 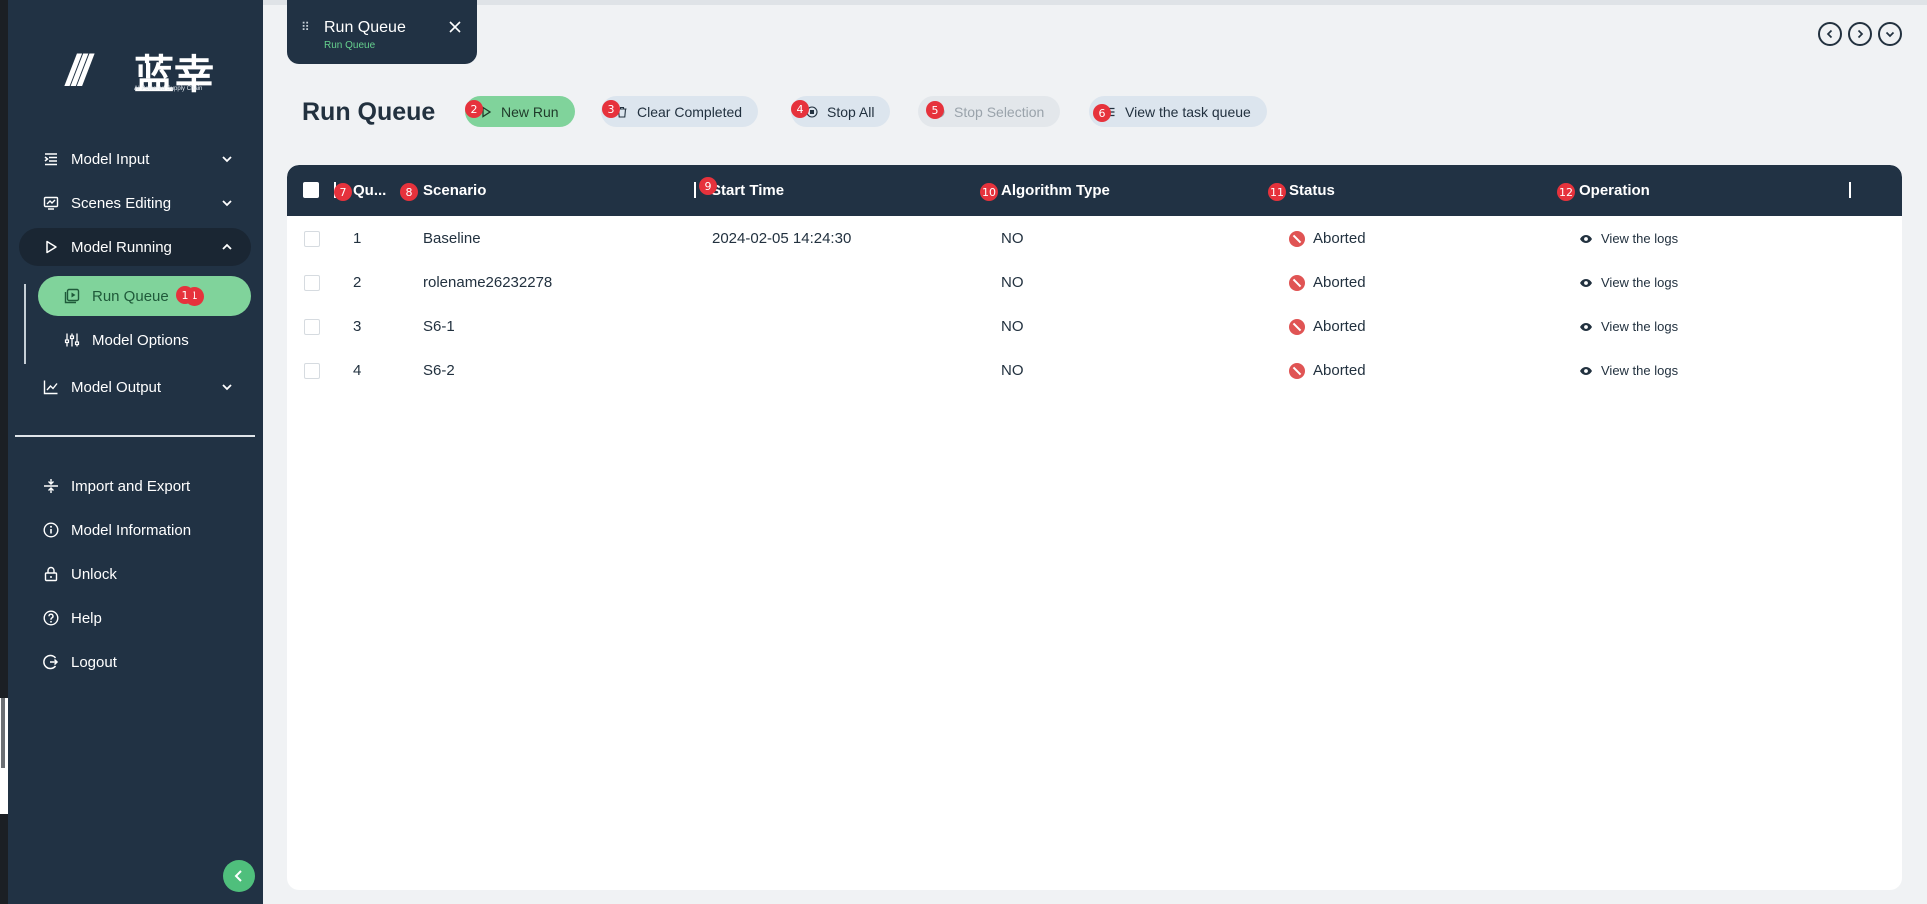 What do you see at coordinates (4, 452) in the screenshot?
I see `window-edge` at bounding box center [4, 452].